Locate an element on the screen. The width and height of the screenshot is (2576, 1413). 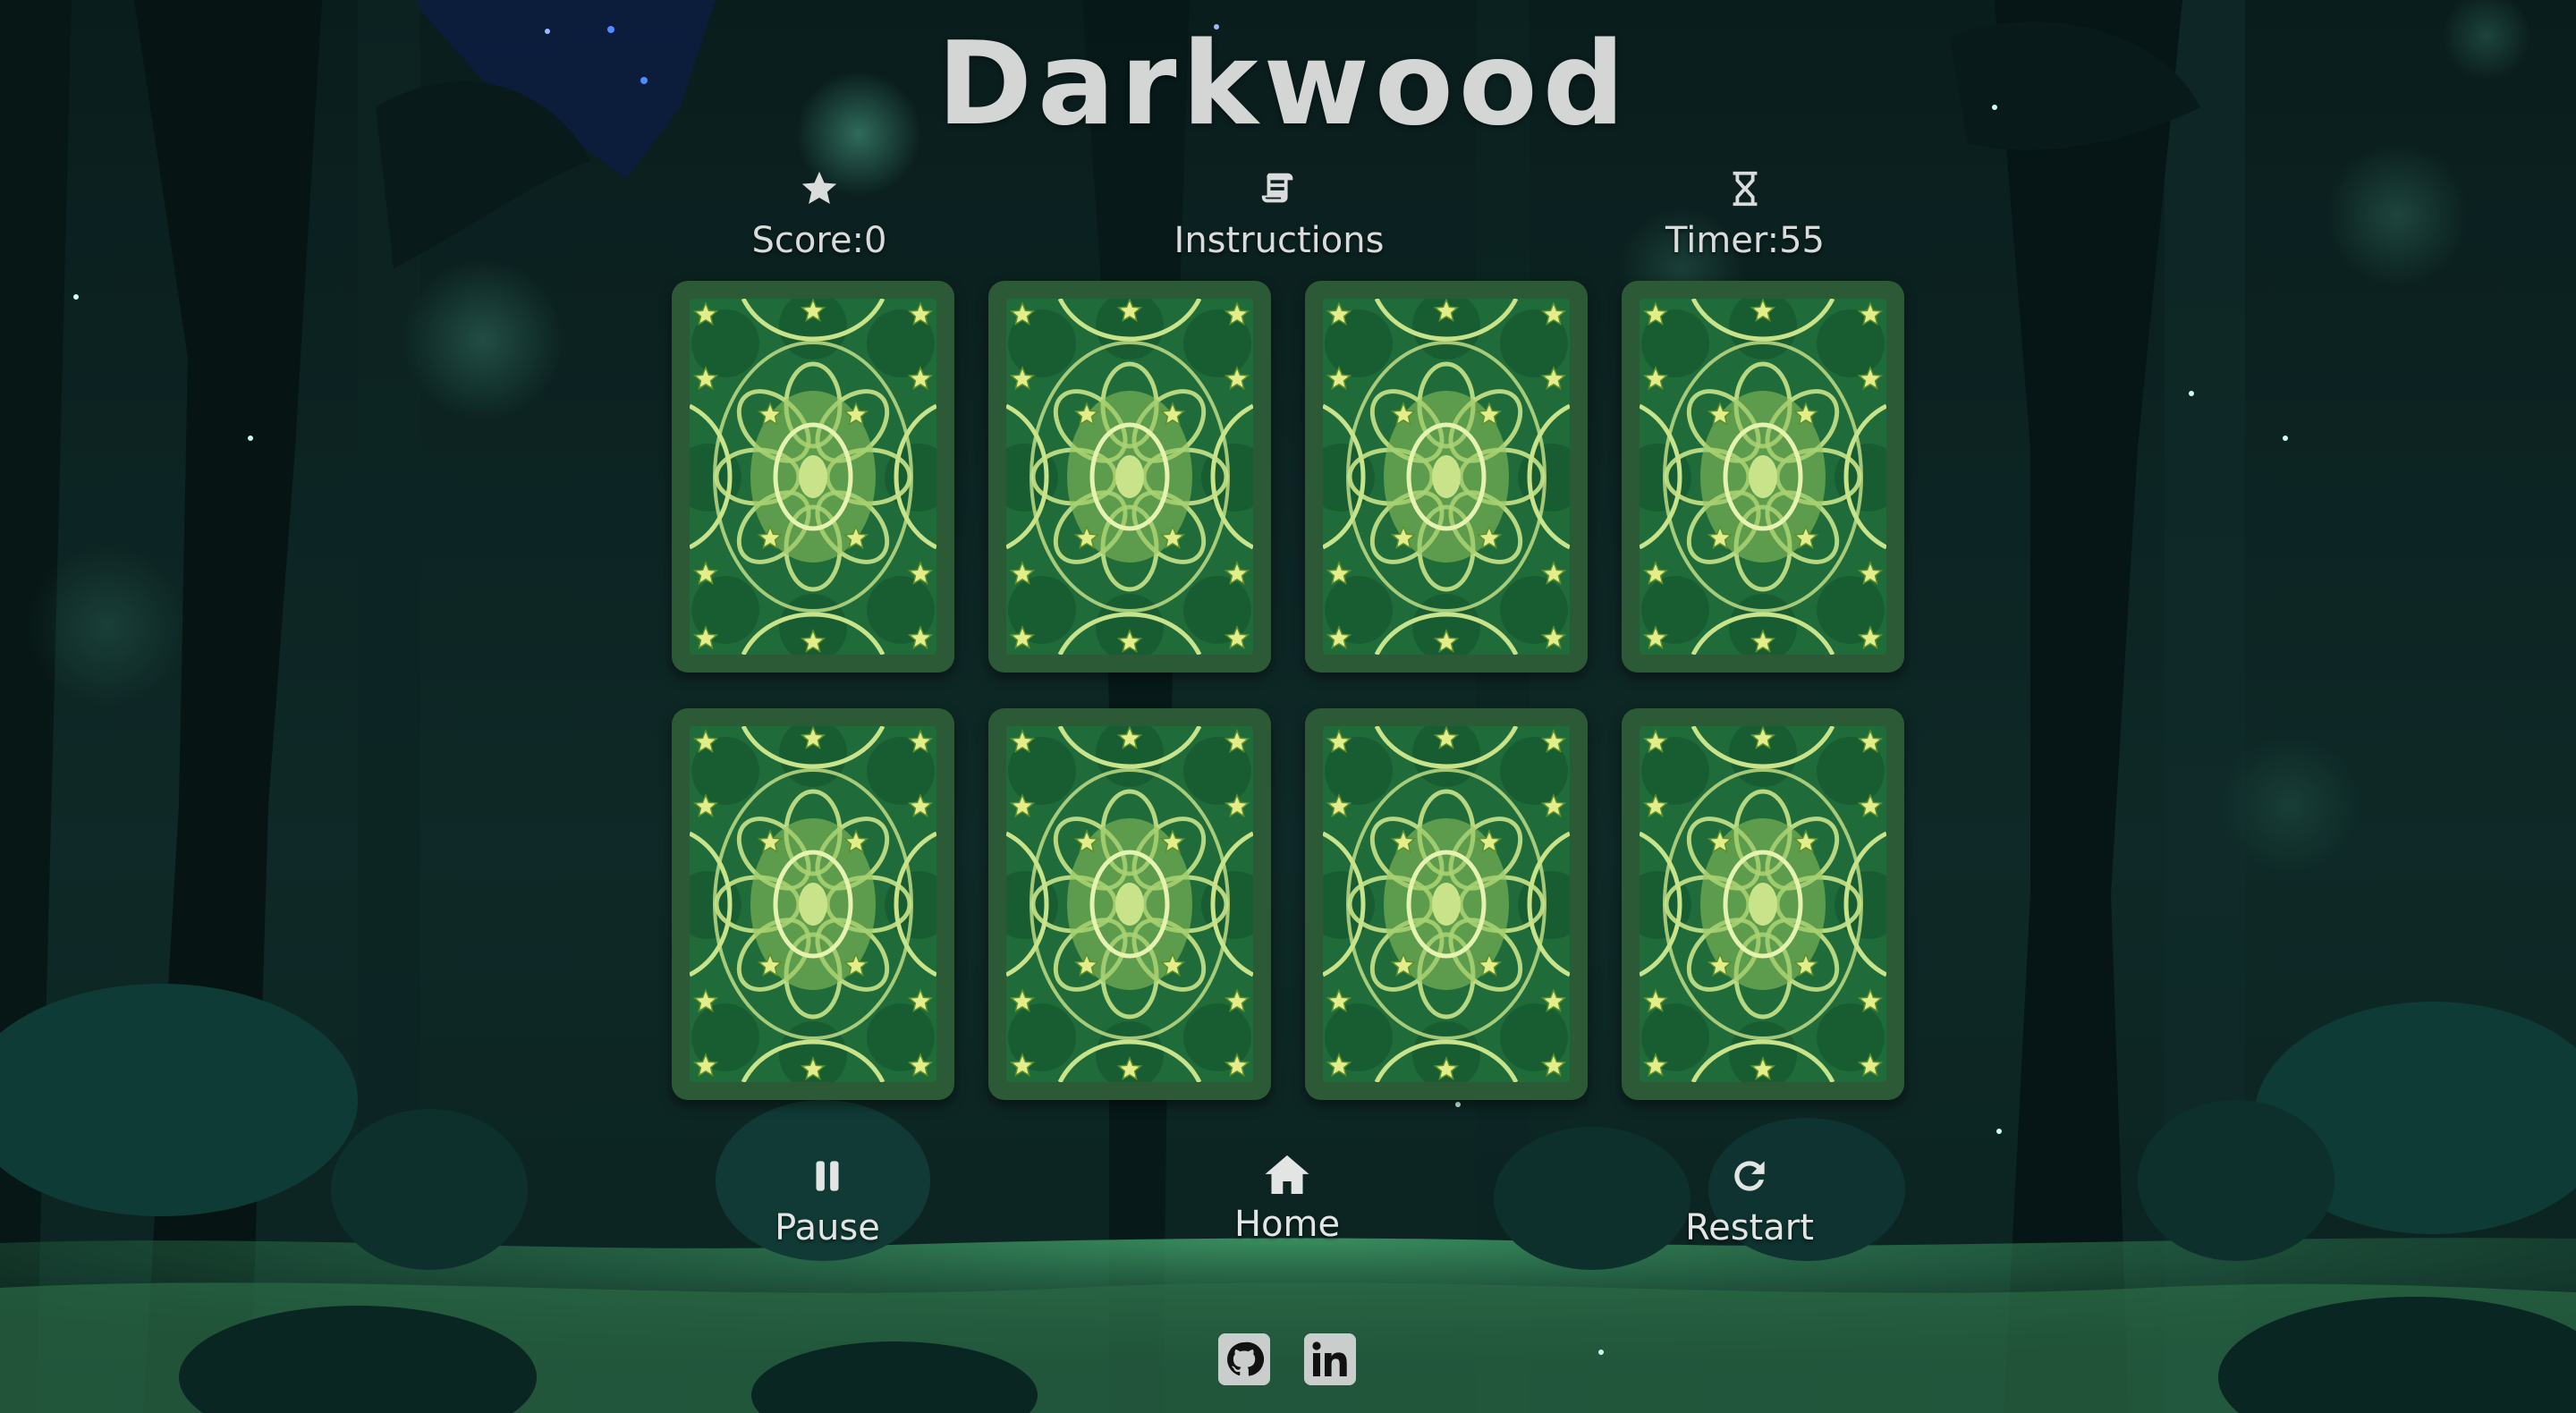
game-title: Darkwood is located at coordinates (1288, 84).